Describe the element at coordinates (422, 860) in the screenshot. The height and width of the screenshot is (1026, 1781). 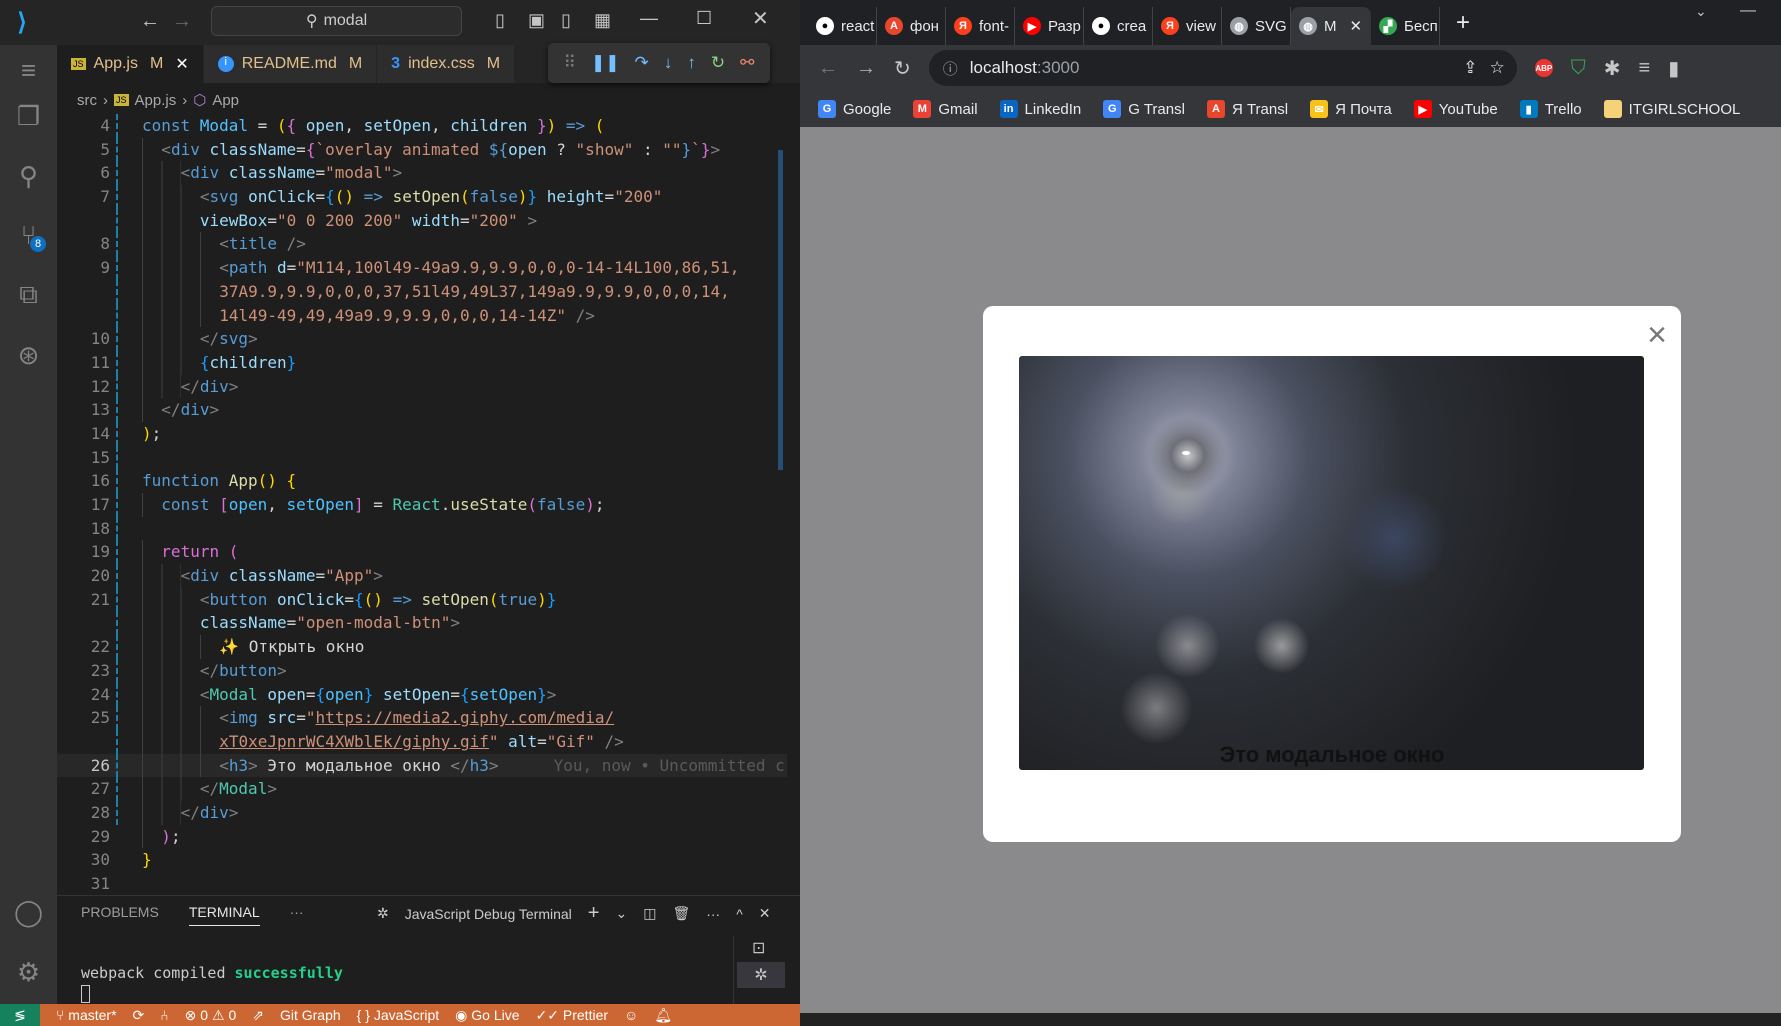
I see `code-line: 30}` at that location.